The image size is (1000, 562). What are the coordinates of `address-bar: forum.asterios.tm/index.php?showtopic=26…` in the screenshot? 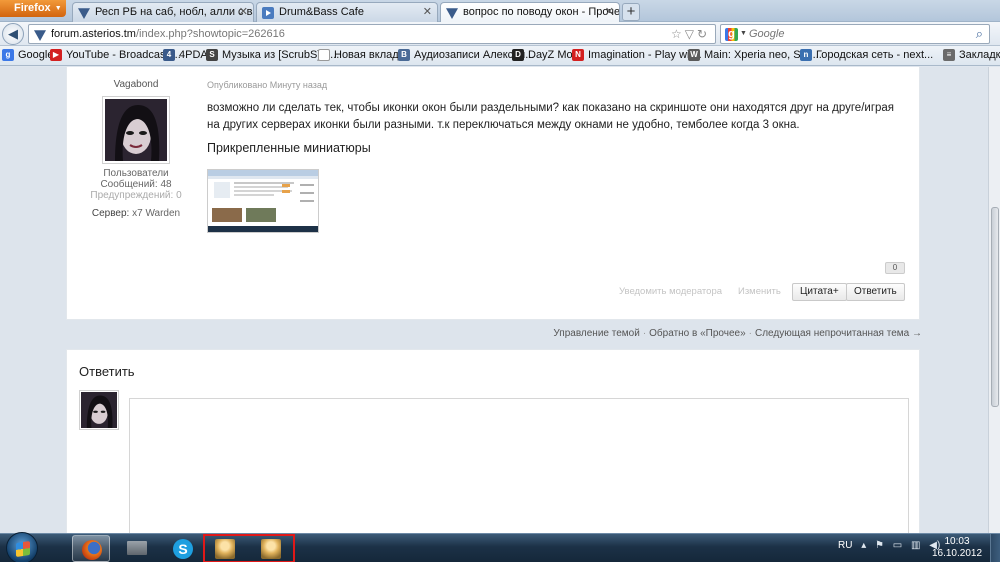 It's located at (372, 34).